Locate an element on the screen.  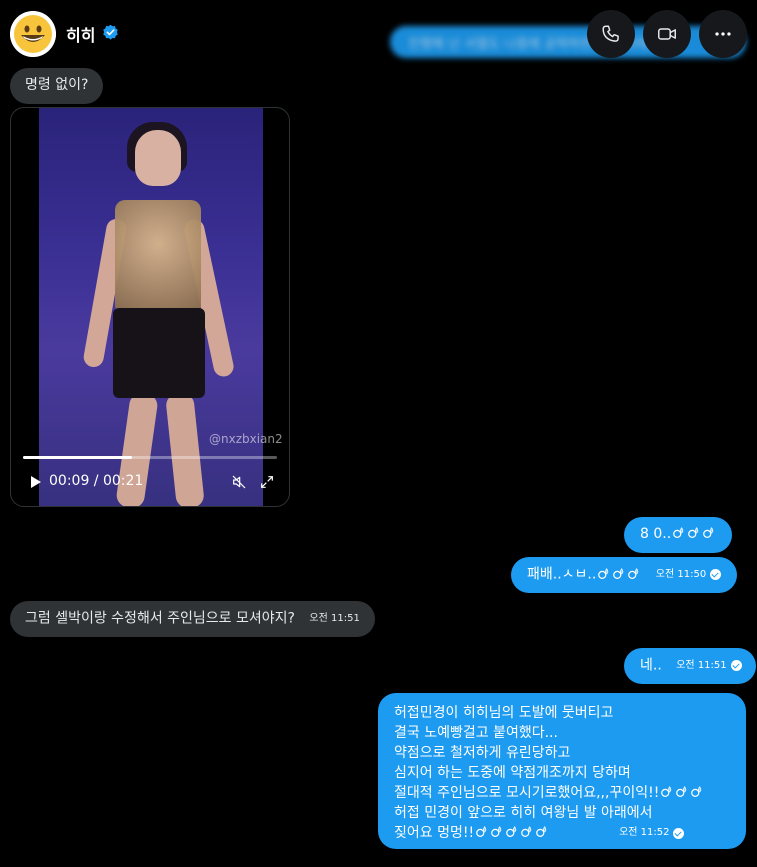
video-watermark: @nxzbxian2 is located at coordinates (246, 439).